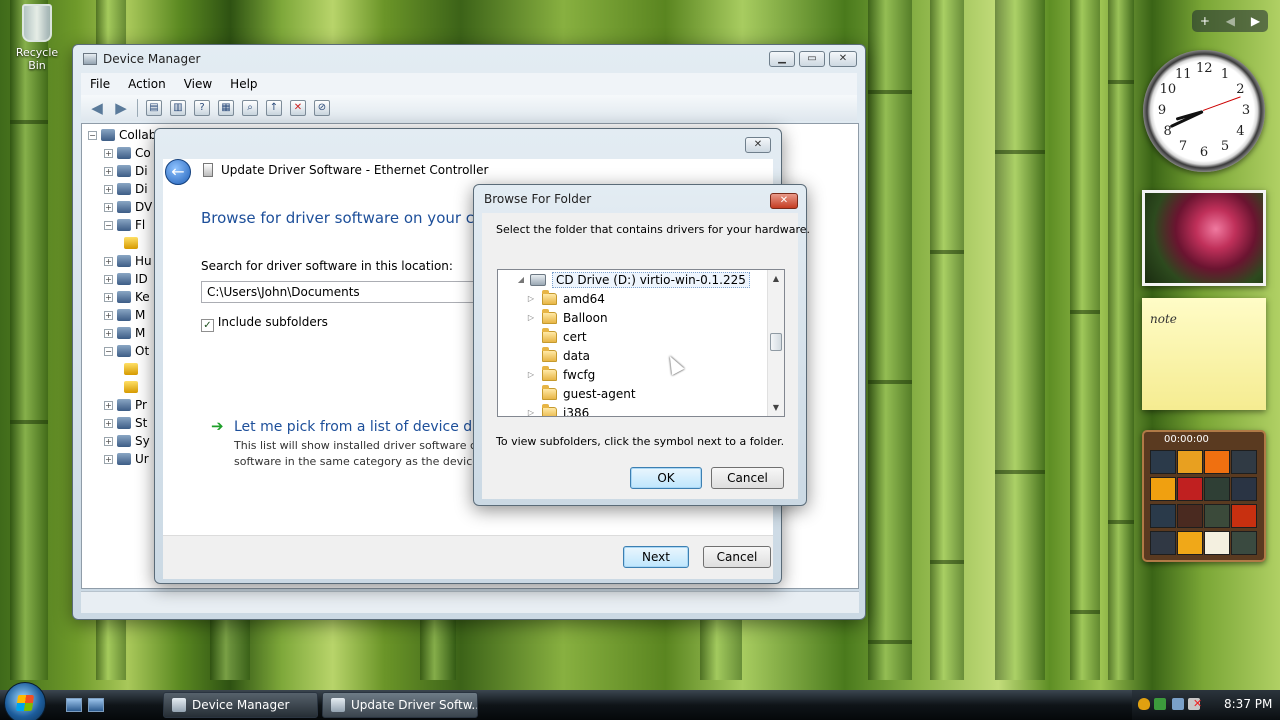  I want to click on menu-file: File, so click(100, 84).